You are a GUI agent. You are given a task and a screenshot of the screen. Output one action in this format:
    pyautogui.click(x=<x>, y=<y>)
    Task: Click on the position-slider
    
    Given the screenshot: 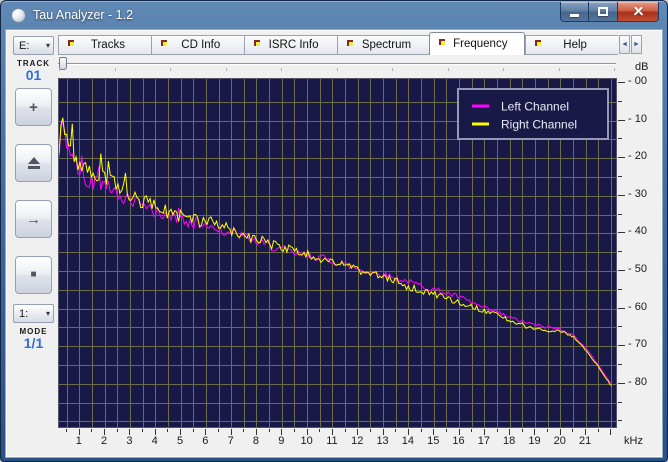 What is the action you would take?
    pyautogui.click(x=337, y=65)
    